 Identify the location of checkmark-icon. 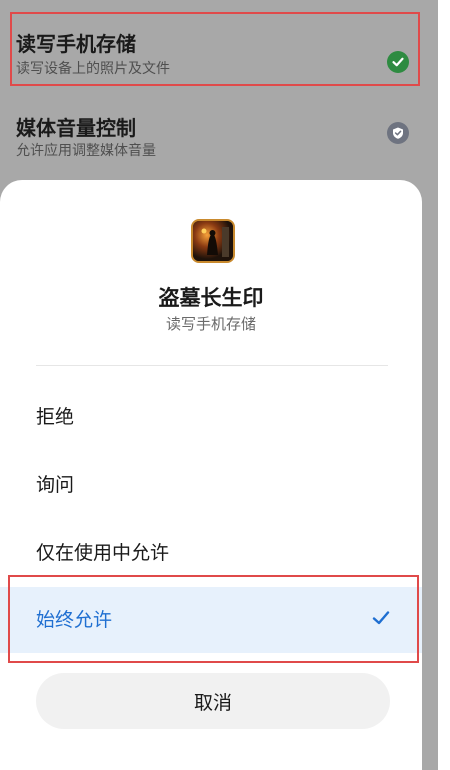
(381, 618).